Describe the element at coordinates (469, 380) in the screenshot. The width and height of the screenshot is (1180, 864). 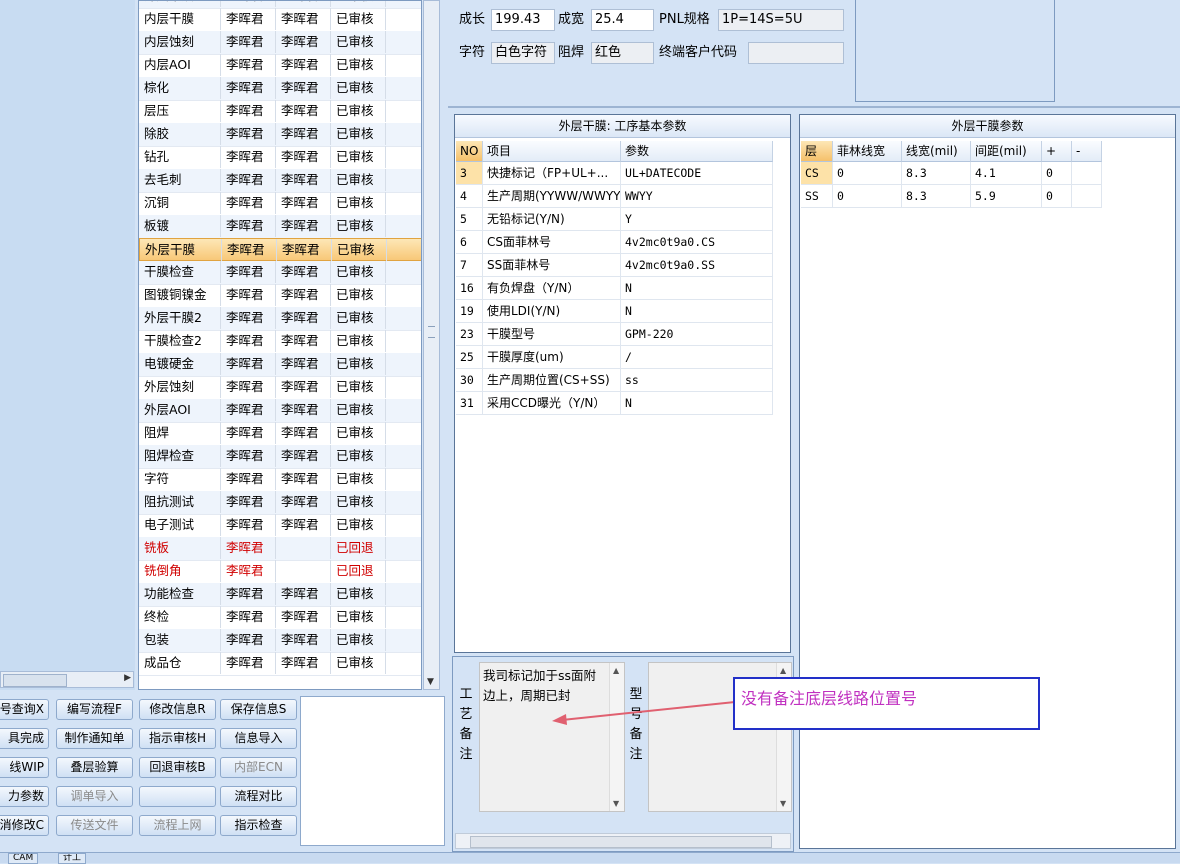
I see `basic-params-cell-no: 30` at that location.